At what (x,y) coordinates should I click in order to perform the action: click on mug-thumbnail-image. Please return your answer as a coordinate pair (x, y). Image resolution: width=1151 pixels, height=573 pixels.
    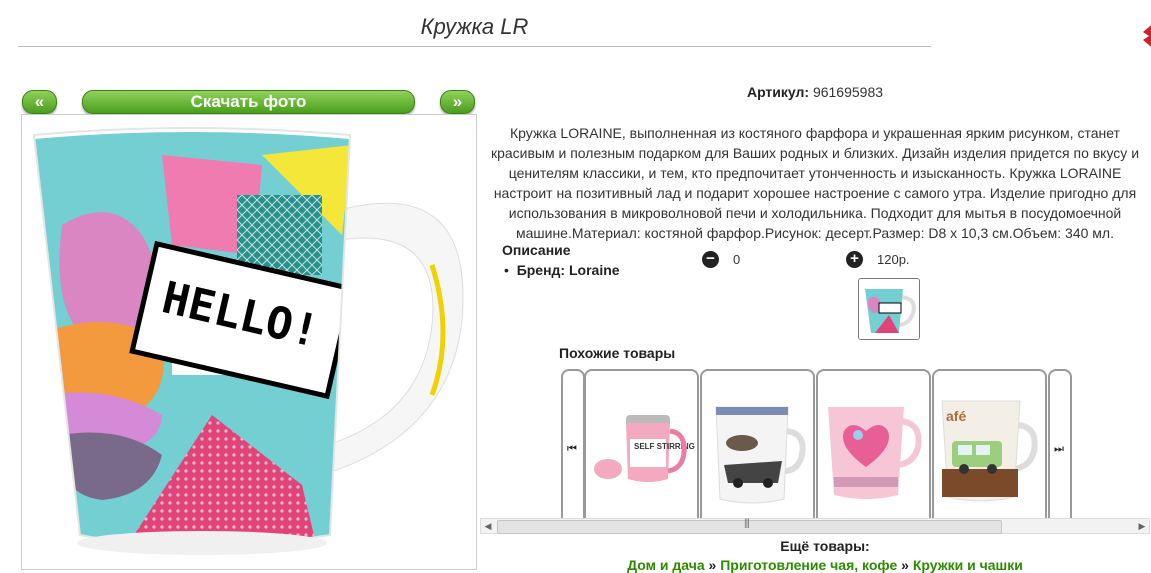
    Looking at the image, I should click on (889, 309).